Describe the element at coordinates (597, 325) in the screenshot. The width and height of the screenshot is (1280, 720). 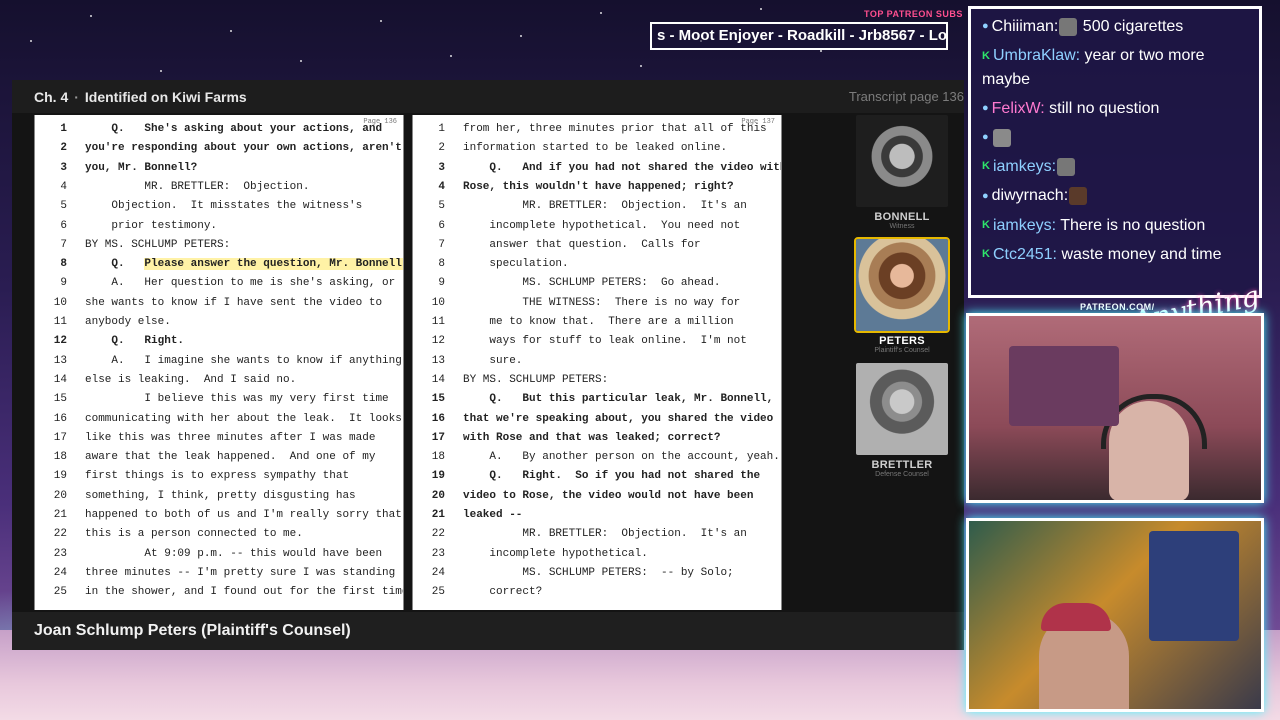
I see `transcript-line: 11 me to know that. There are a million` at that location.